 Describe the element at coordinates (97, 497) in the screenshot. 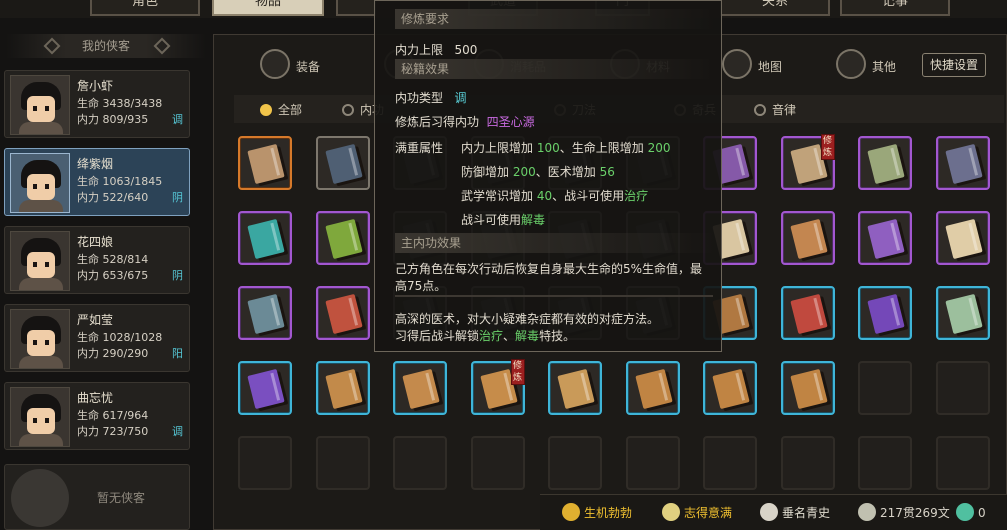

I see `empty-character-slot: 暂无侠客` at that location.